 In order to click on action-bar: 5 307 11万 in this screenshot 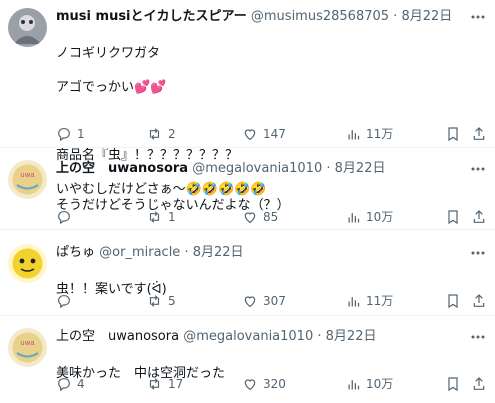, I will do `click(271, 301)`.